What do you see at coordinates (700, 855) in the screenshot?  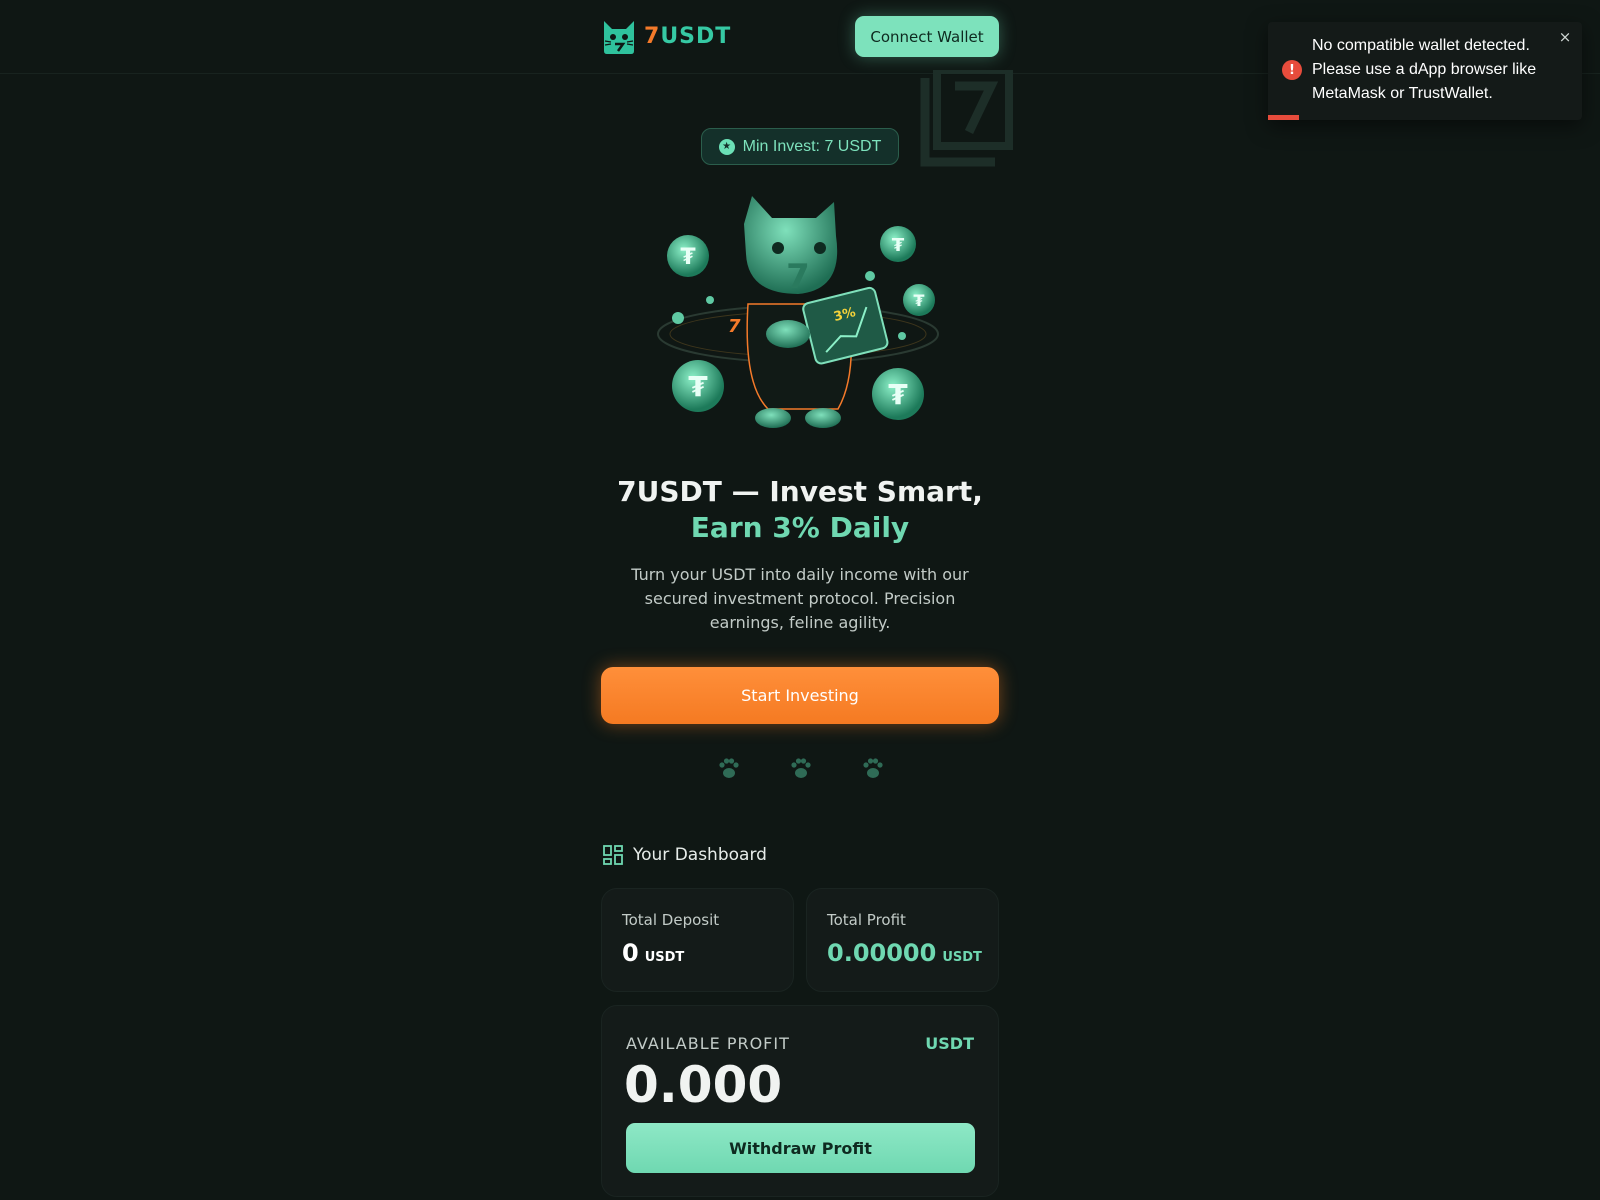 I see `dashboard-title: Your Dashboard` at bounding box center [700, 855].